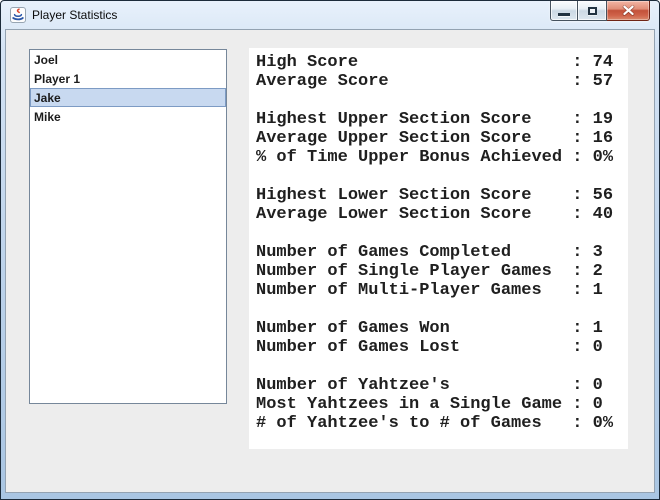 Image resolution: width=660 pixels, height=500 pixels. I want to click on player-list-item: Jake, so click(128, 97).